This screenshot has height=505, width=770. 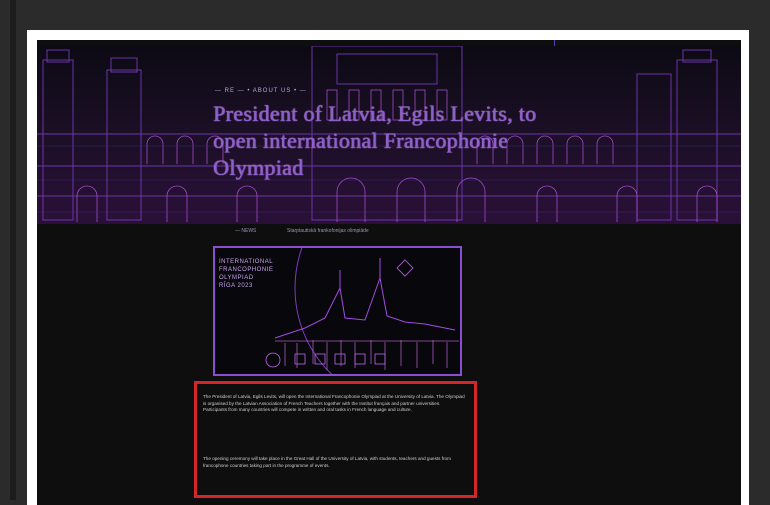 I want to click on background-edge, so click(x=13, y=250).